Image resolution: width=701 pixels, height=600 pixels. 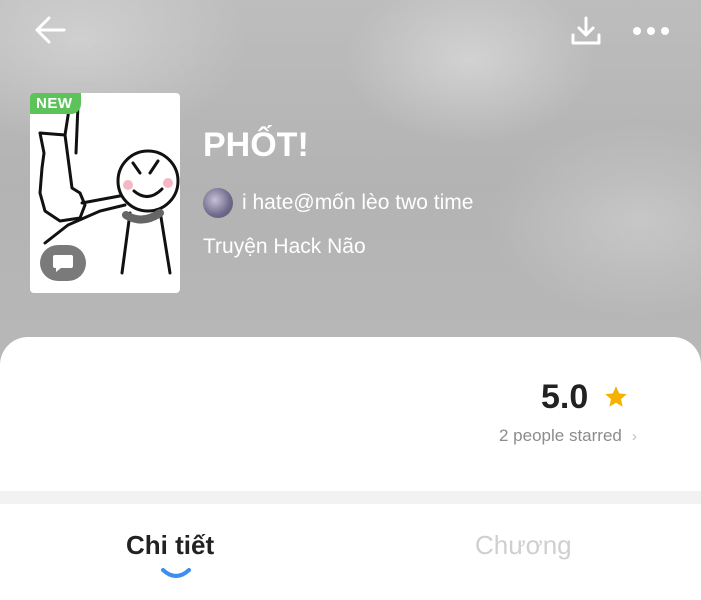 What do you see at coordinates (560, 435) in the screenshot?
I see `starred-count-text: 2 people starred` at bounding box center [560, 435].